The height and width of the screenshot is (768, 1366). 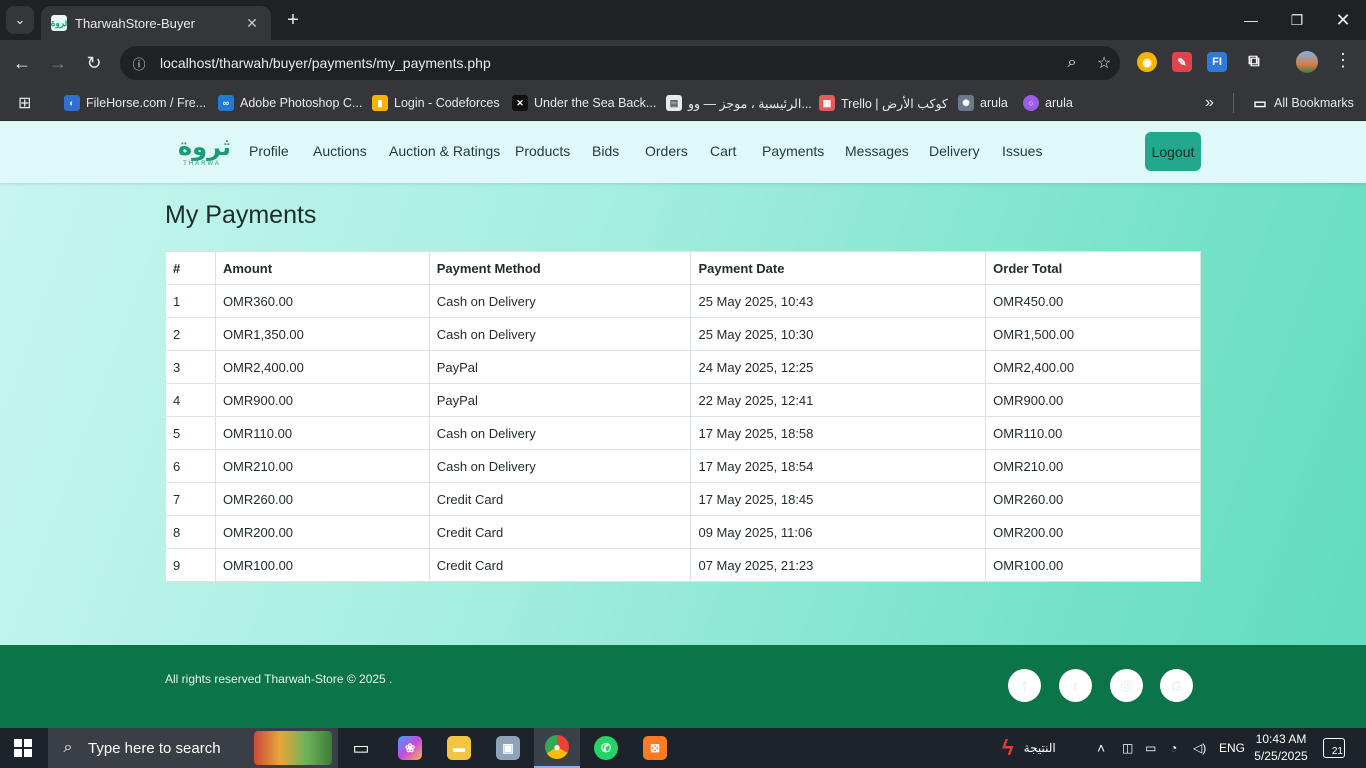 I want to click on all-bookmarks-button: ▭ All Bookmarks, so click(x=1293, y=103).